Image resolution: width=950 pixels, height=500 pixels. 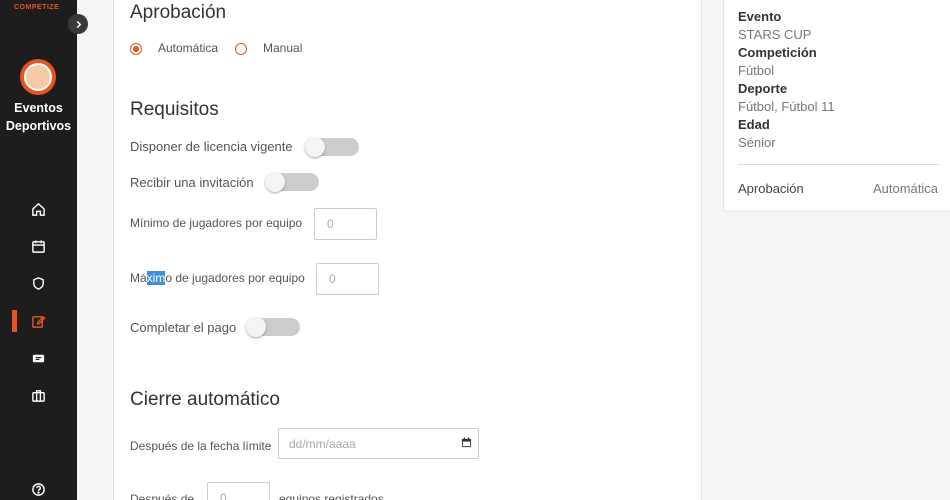 What do you see at coordinates (273, 327) in the screenshot?
I see `payment-toggle` at bounding box center [273, 327].